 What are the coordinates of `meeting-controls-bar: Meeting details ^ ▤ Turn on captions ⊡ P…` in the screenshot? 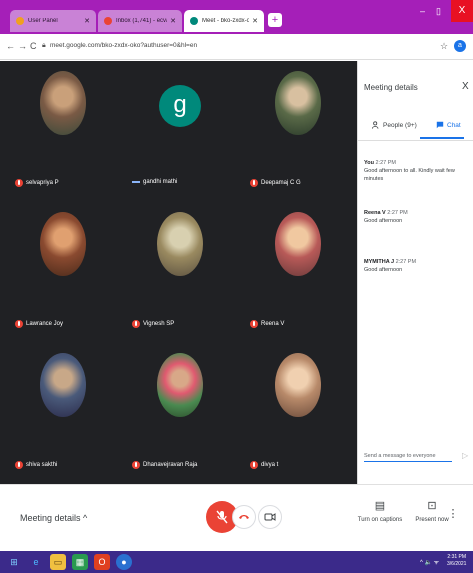 It's located at (236, 517).